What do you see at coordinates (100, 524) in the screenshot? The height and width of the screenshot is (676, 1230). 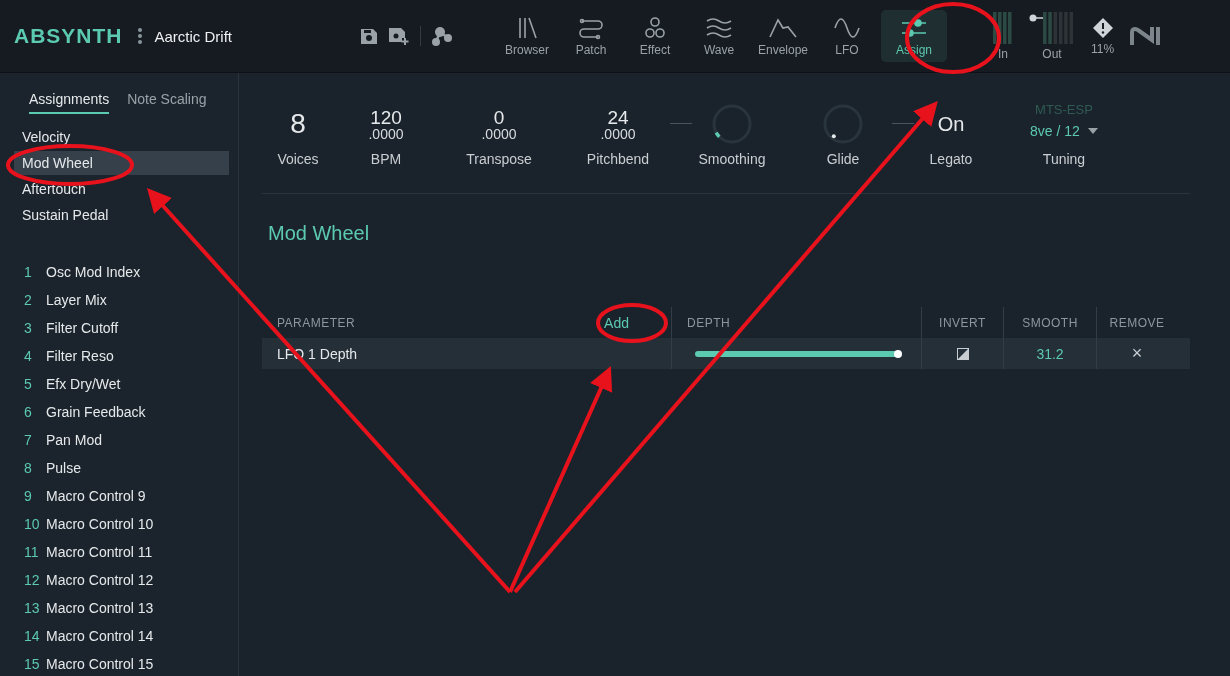 I see `macro-item: Macro Control 10` at bounding box center [100, 524].